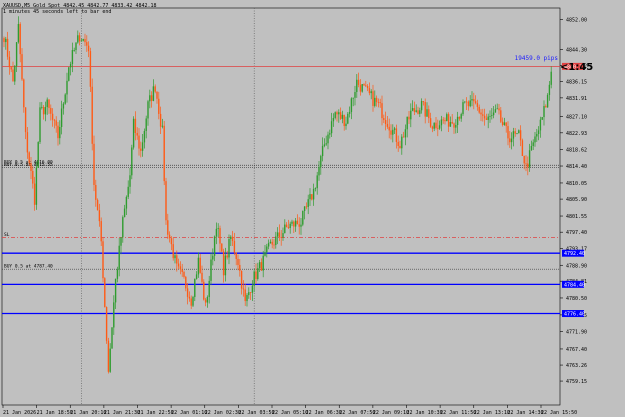  Describe the element at coordinates (492, 413) in the screenshot. I see `x-tick-label: 22 Jan 13:10` at that location.